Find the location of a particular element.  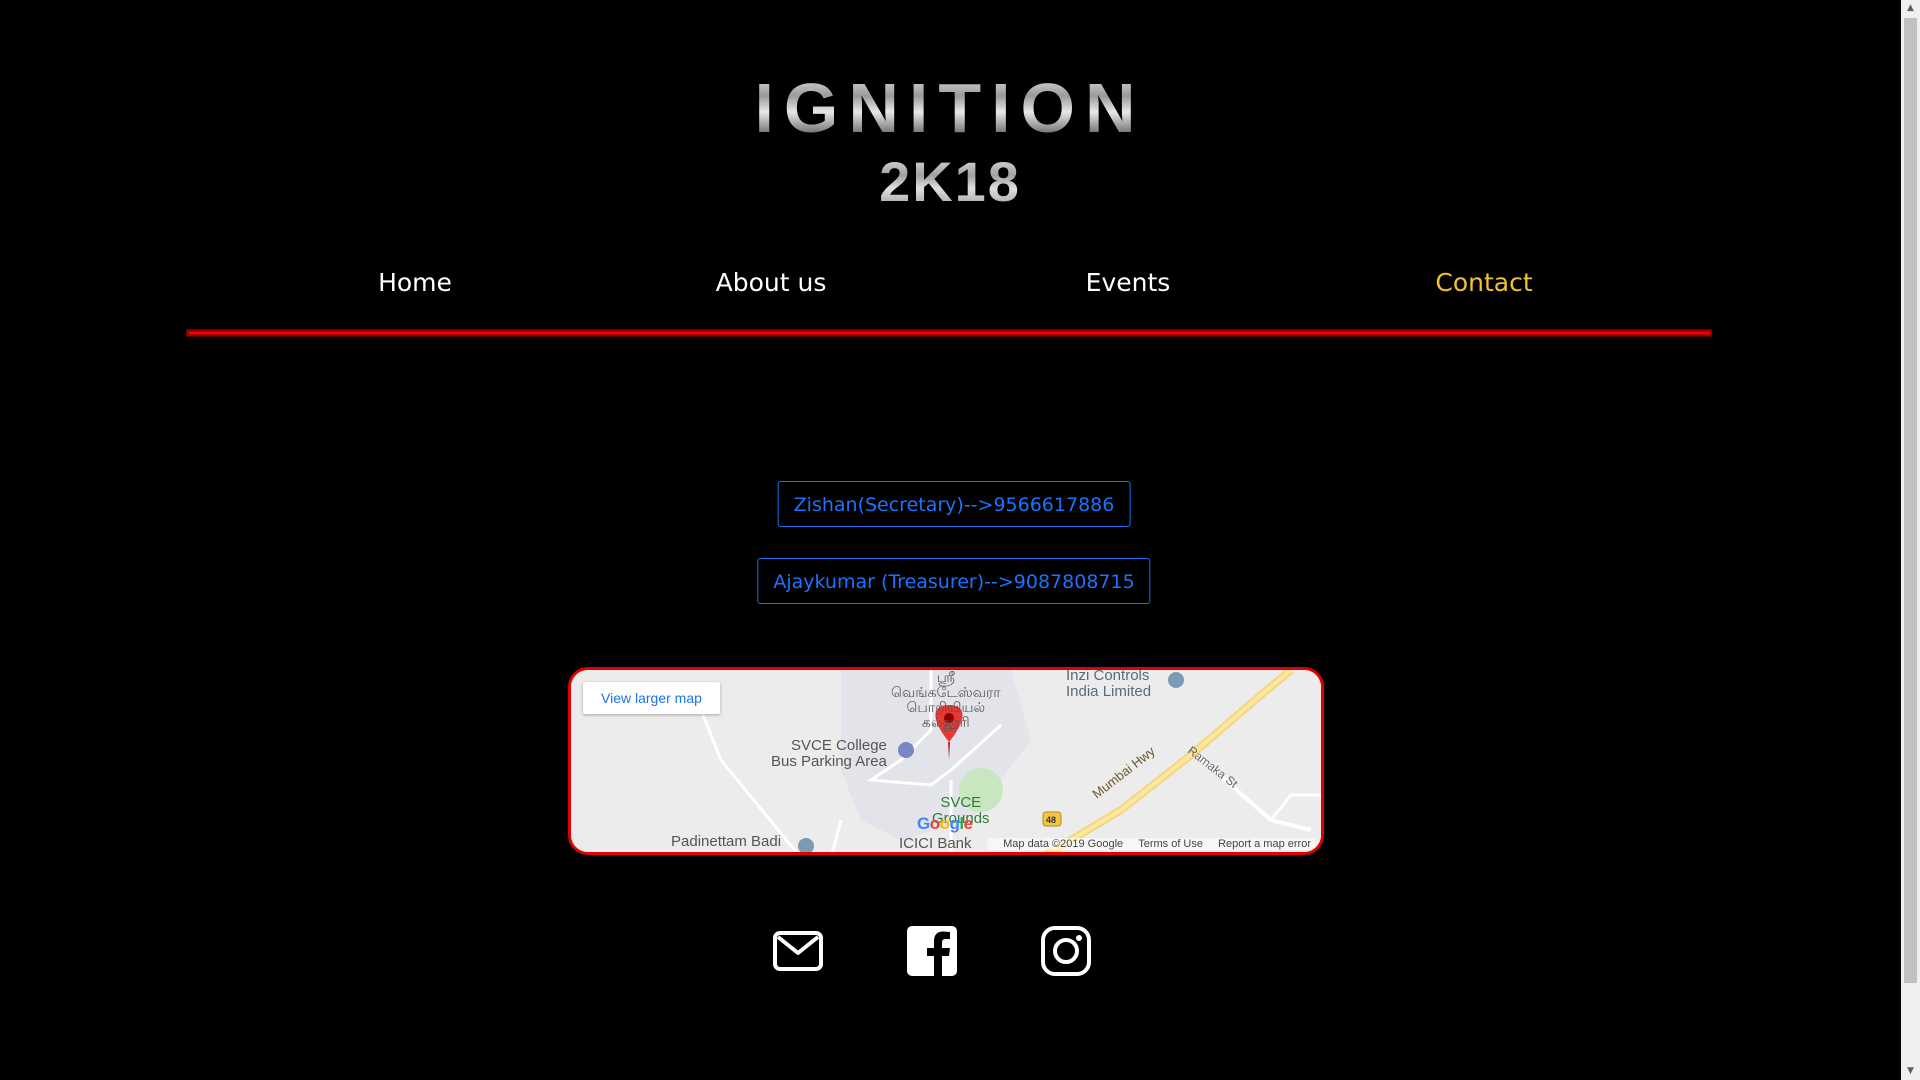

instagram-icon is located at coordinates (1066, 951).